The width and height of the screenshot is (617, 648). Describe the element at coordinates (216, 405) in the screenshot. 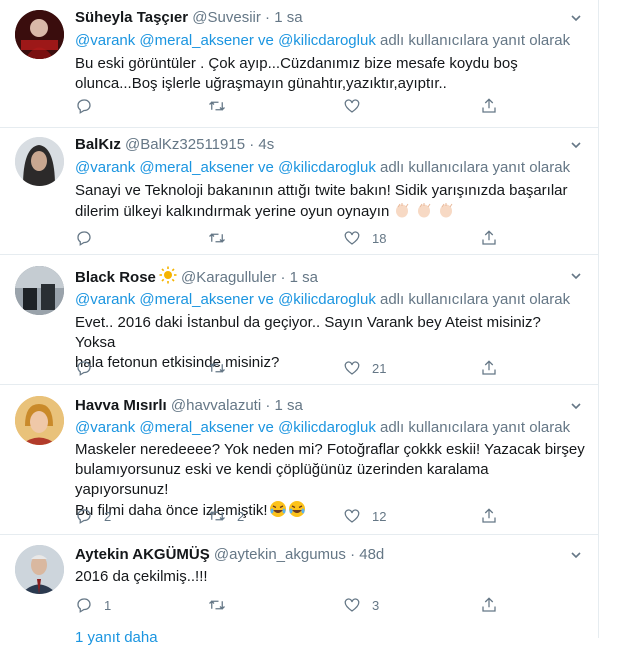

I see `user-handle: @havvalazuti` at that location.